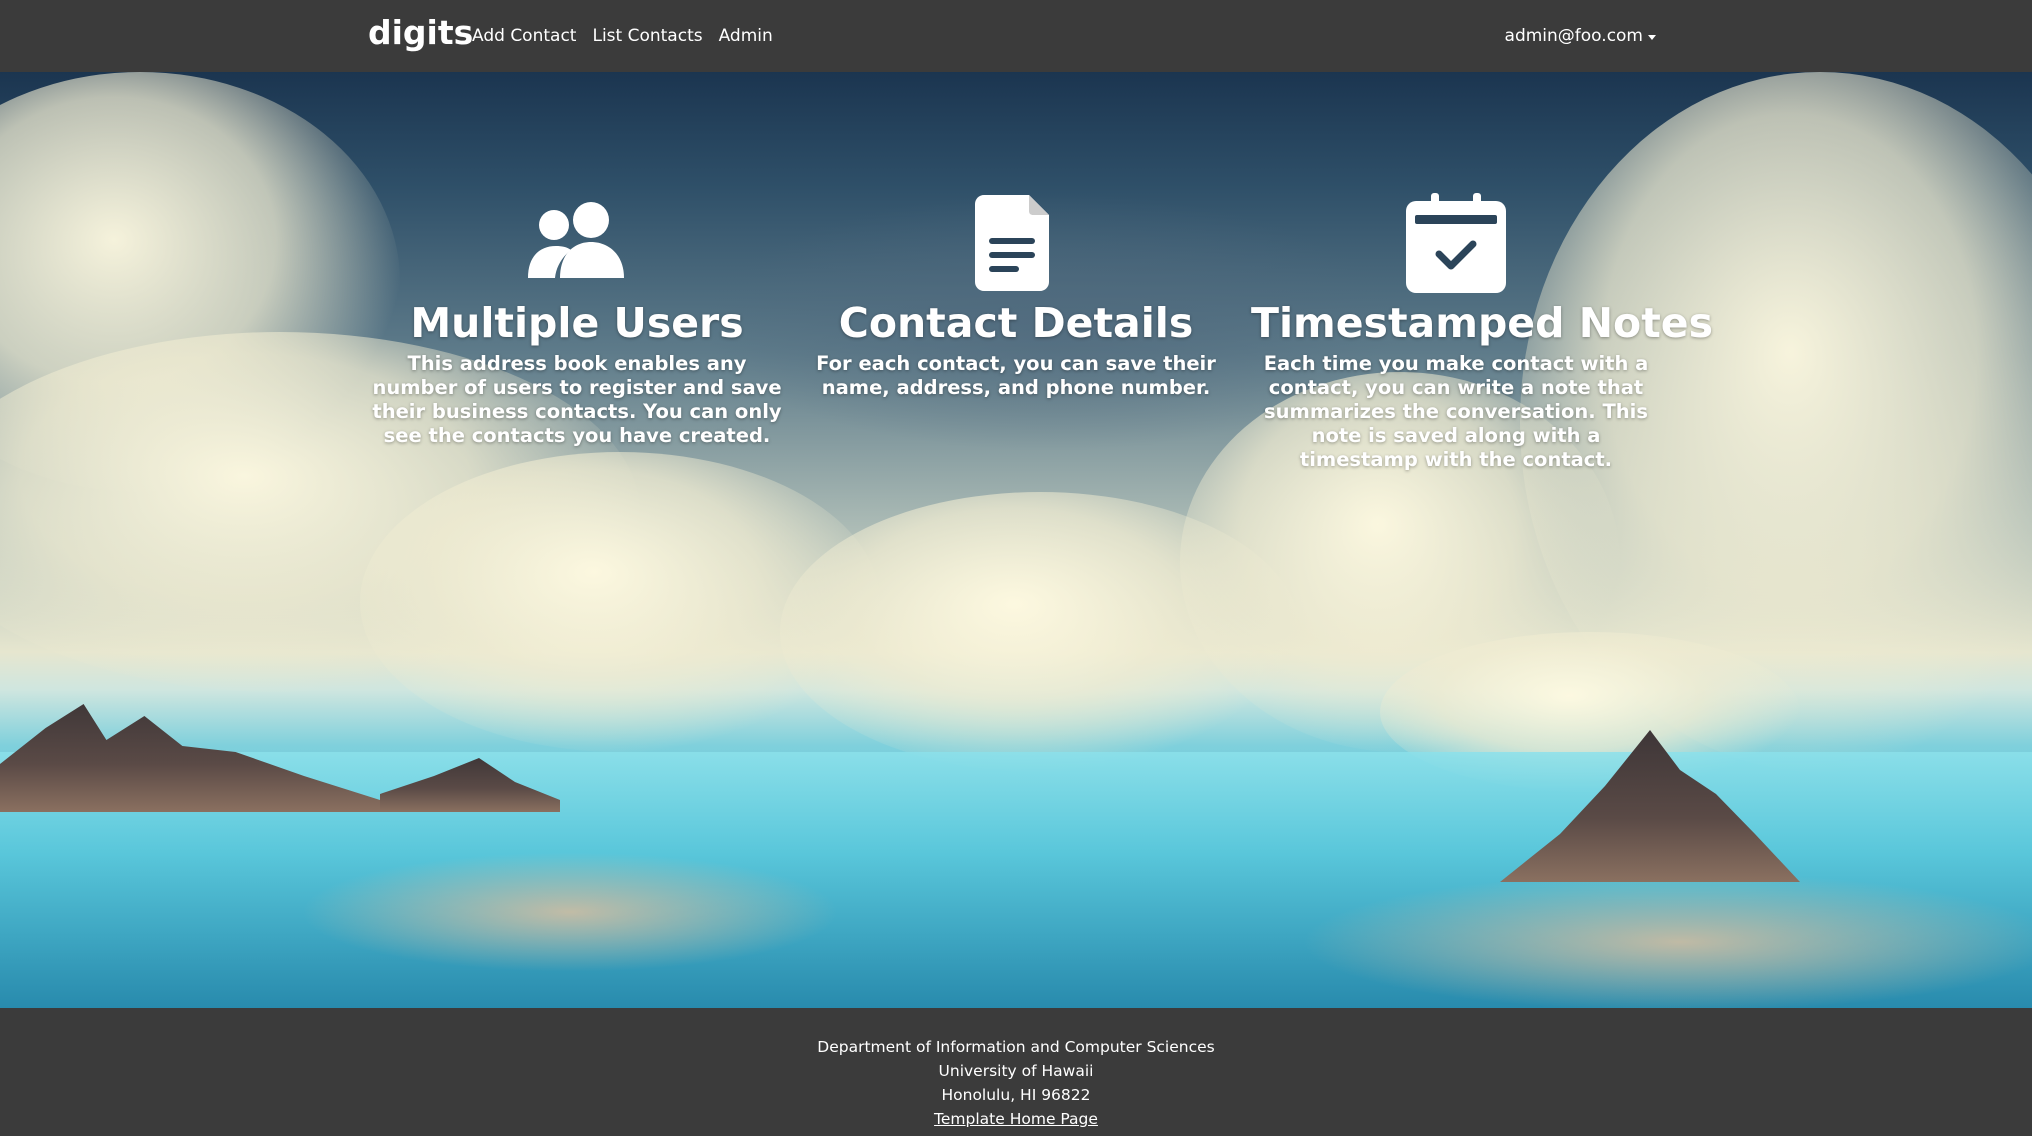 Image resolution: width=2032 pixels, height=1136 pixels. What do you see at coordinates (420, 33) in the screenshot?
I see `brand-logo: digits` at bounding box center [420, 33].